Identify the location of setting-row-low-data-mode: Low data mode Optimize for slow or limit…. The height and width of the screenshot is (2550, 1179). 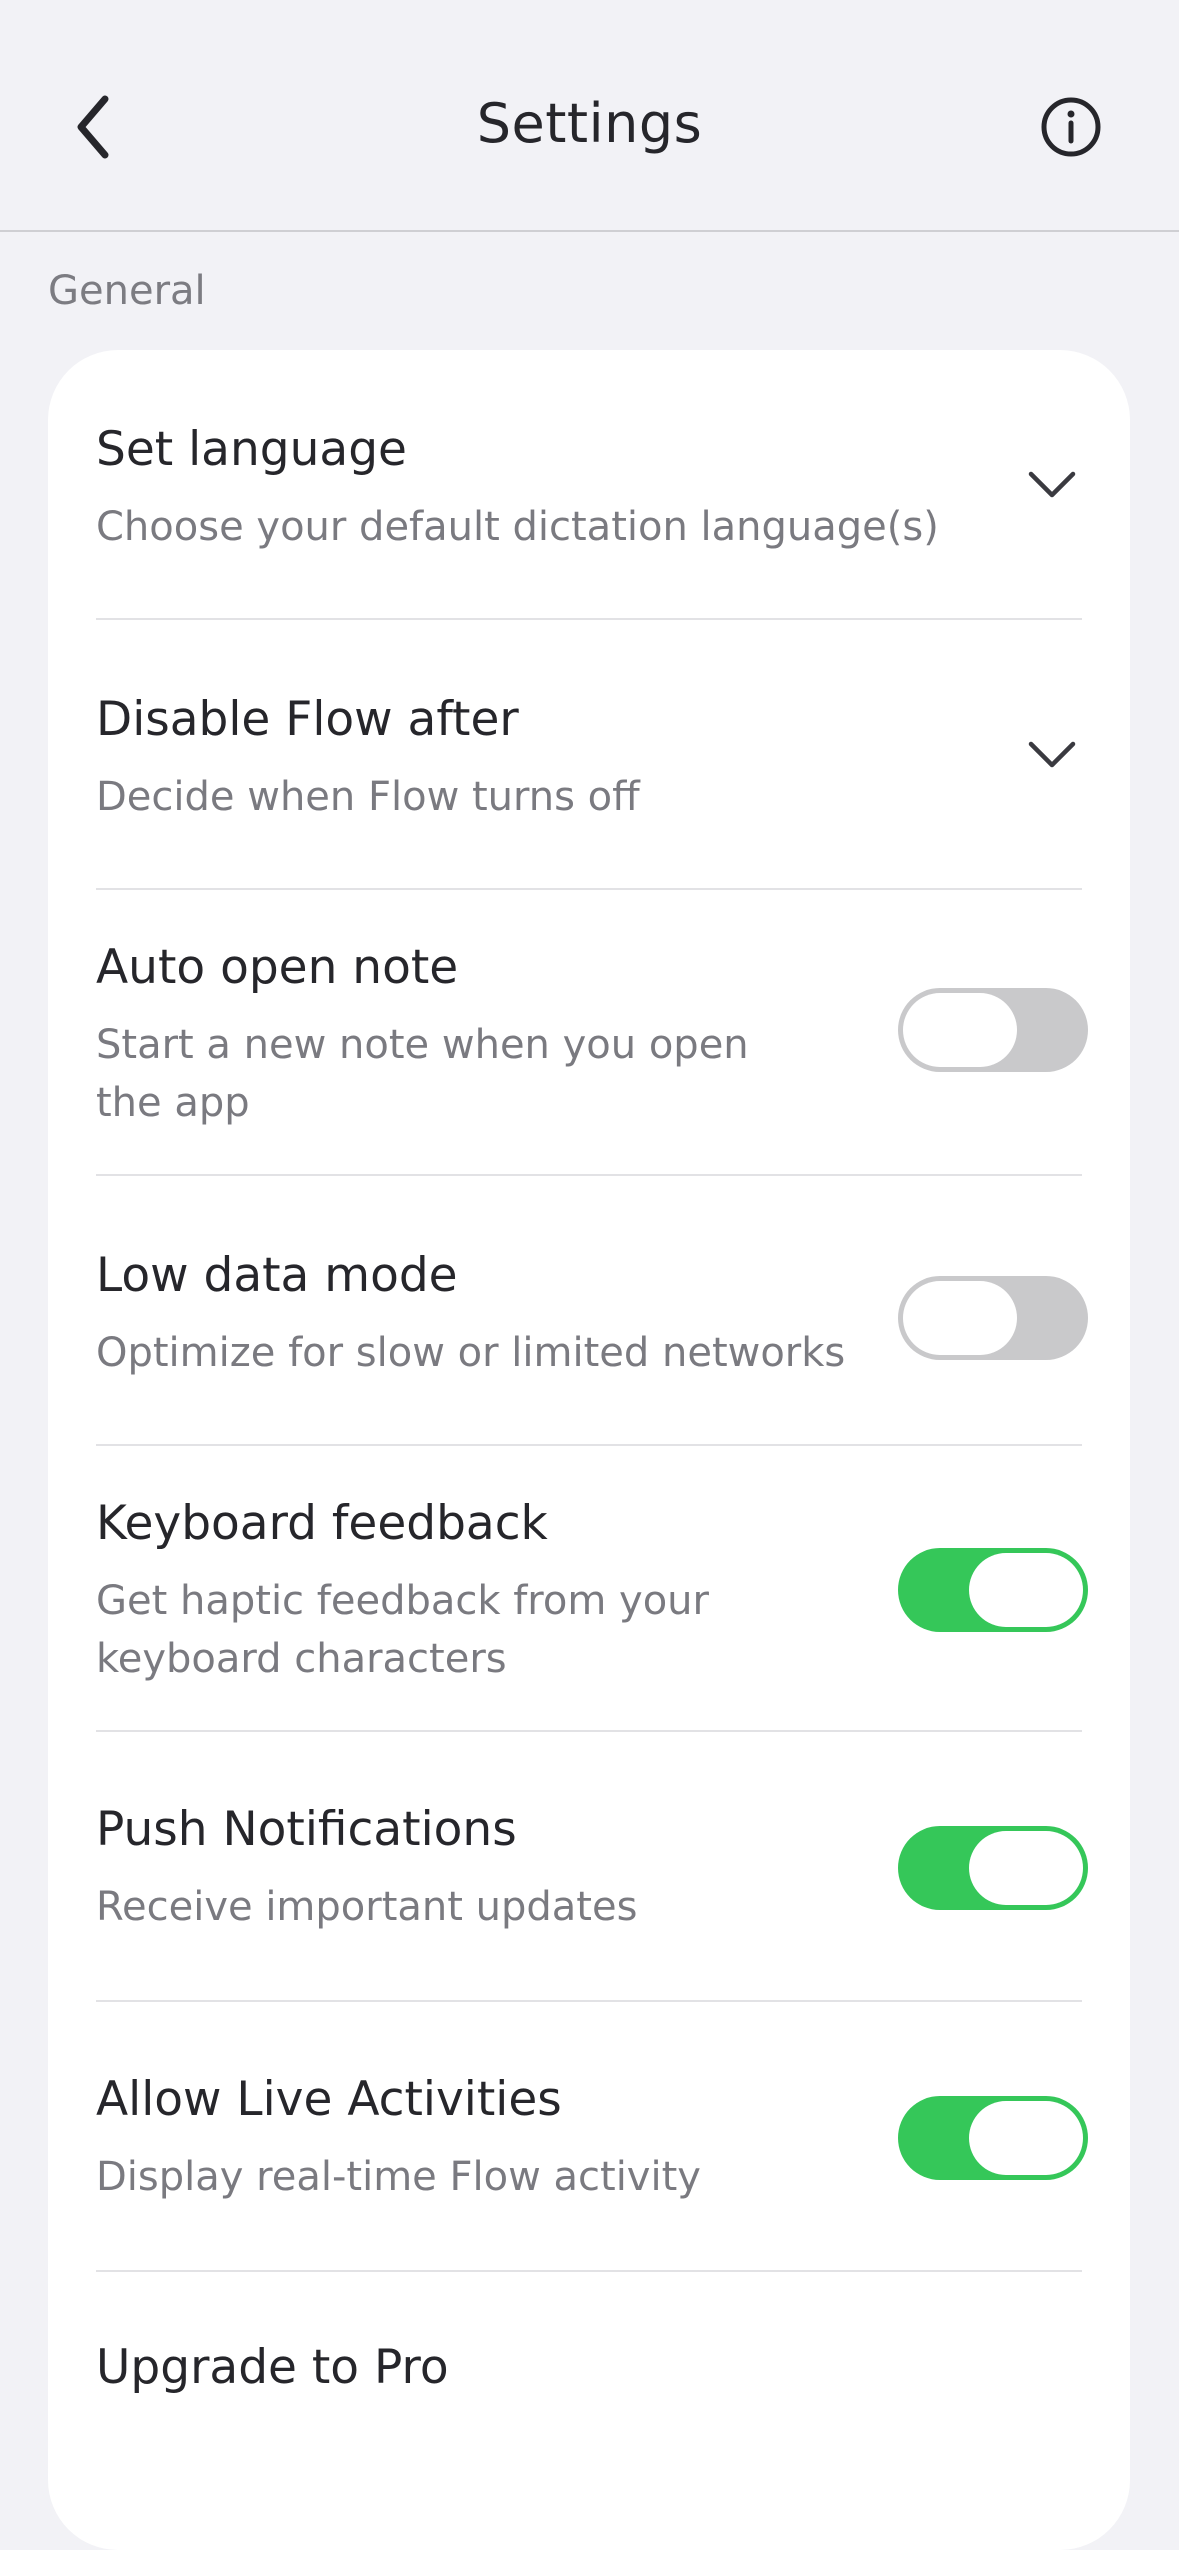
(592, 1311).